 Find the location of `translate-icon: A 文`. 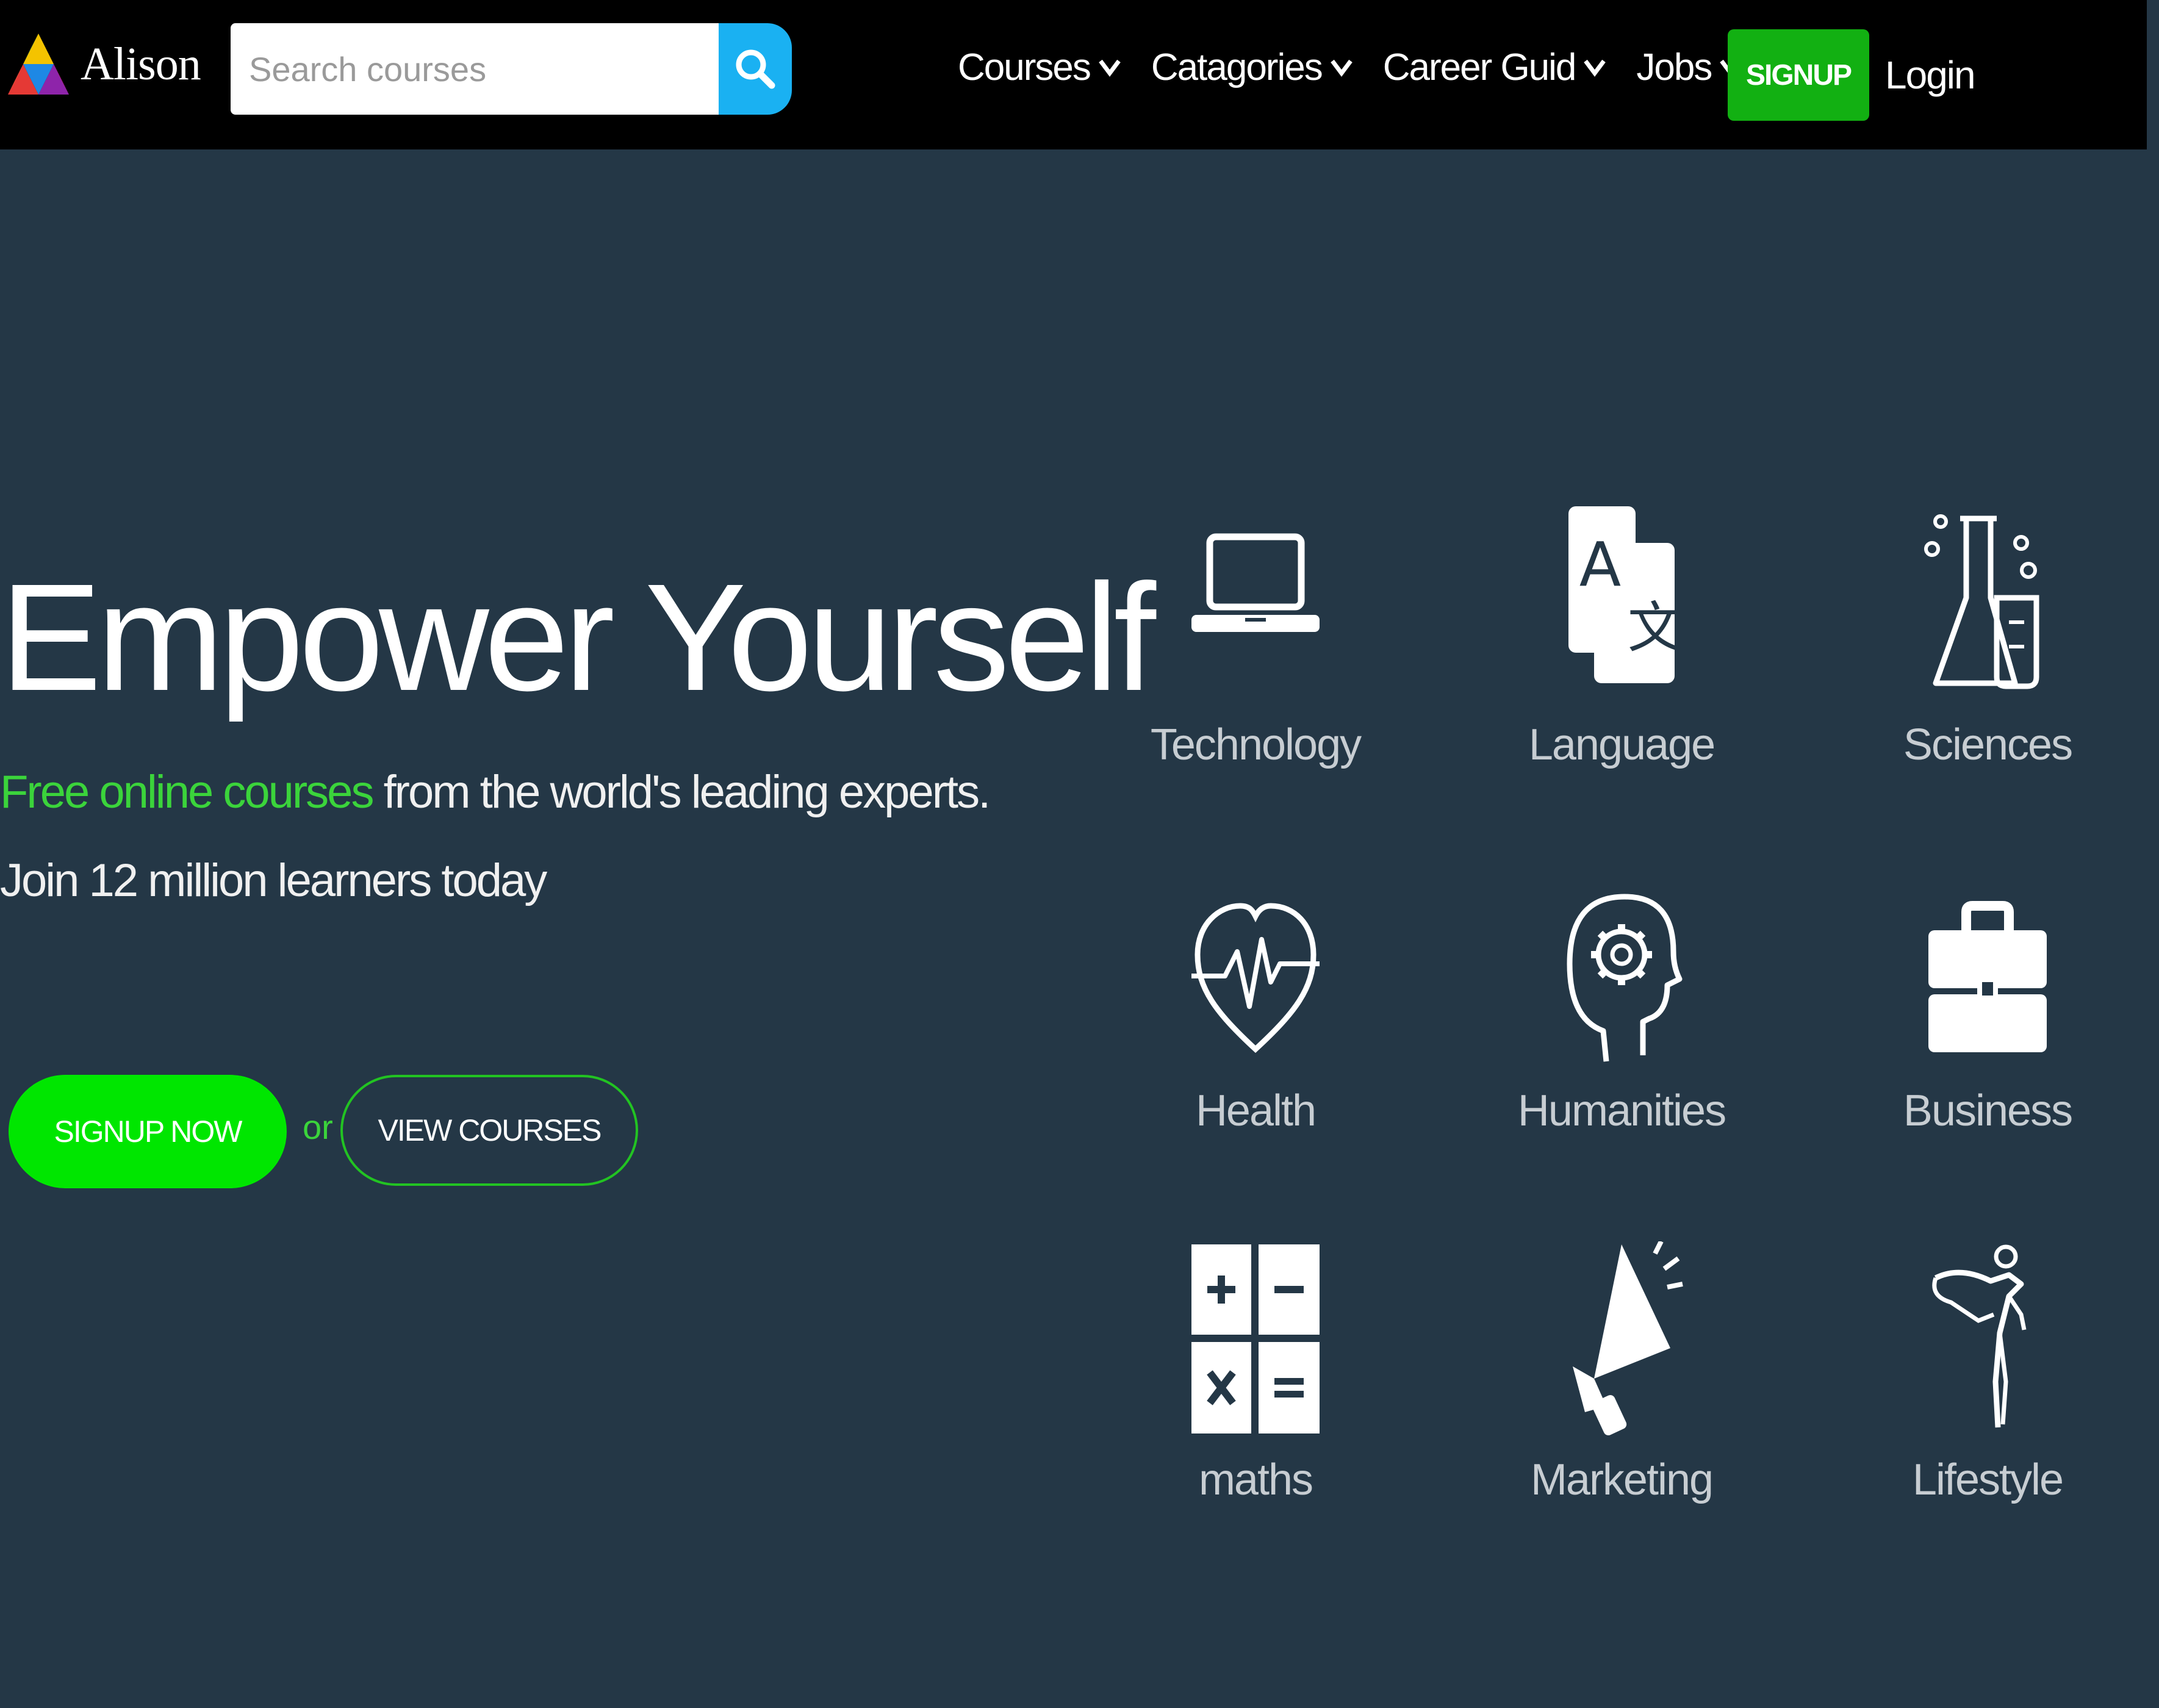

translate-icon: A 文 is located at coordinates (1625, 594).